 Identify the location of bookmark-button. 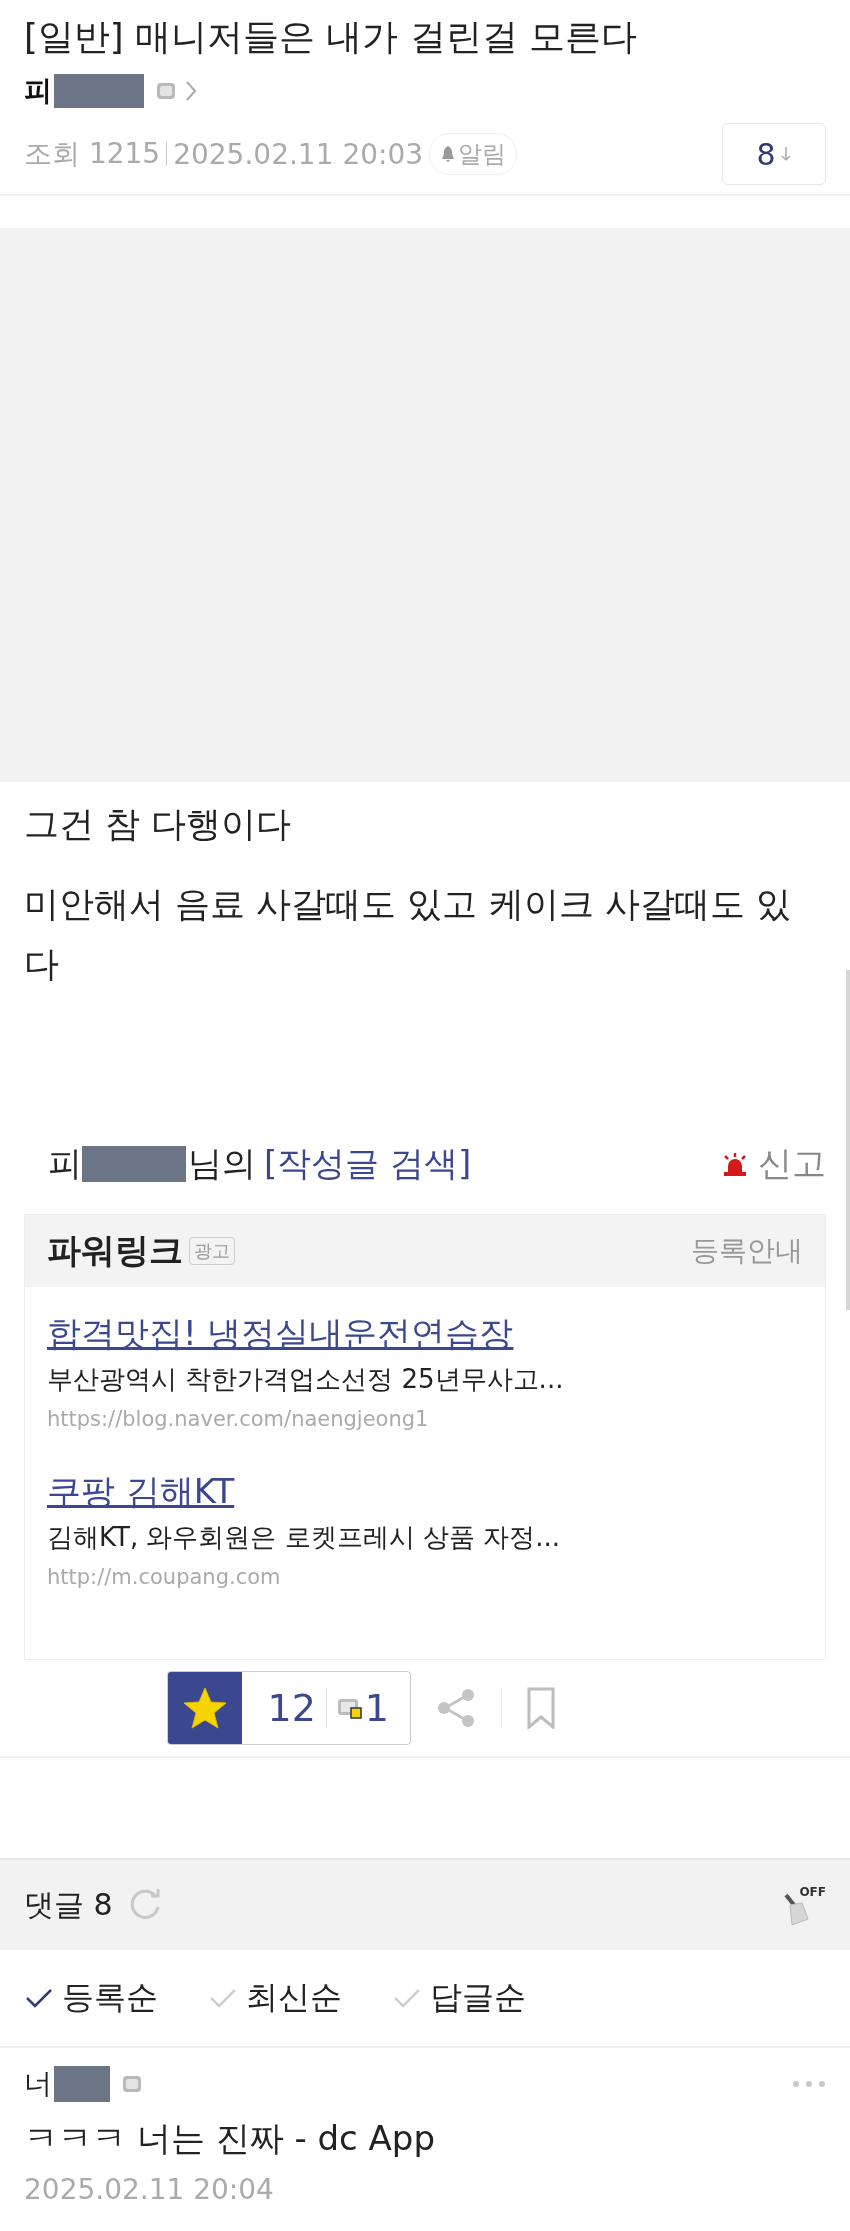
(540, 1708).